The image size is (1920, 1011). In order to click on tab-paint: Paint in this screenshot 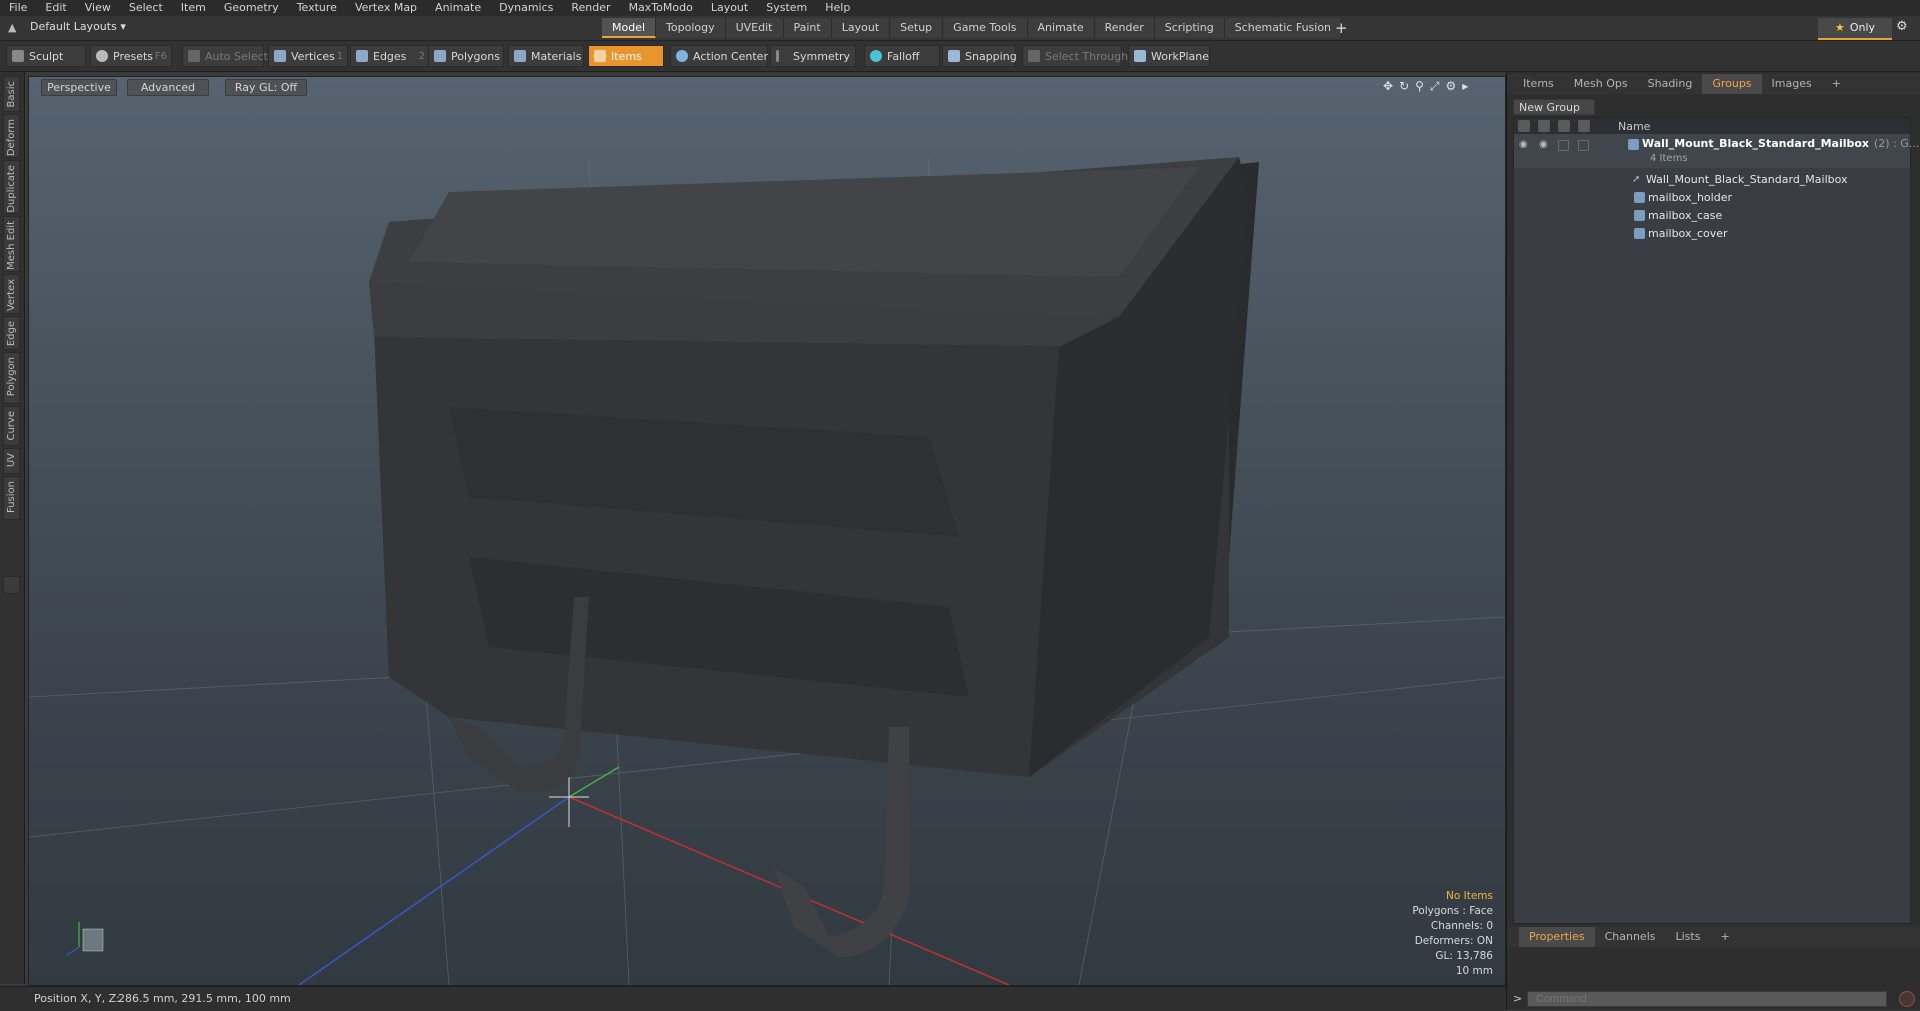, I will do `click(807, 28)`.